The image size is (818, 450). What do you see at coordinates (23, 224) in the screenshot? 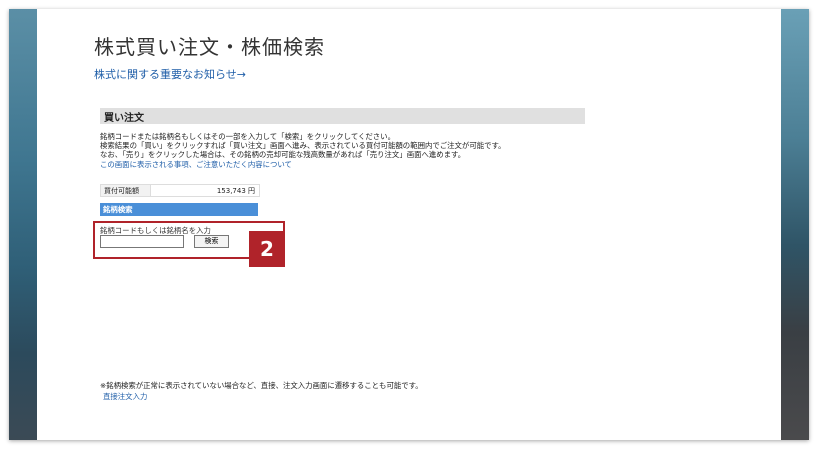
I see `background-left-strip` at bounding box center [23, 224].